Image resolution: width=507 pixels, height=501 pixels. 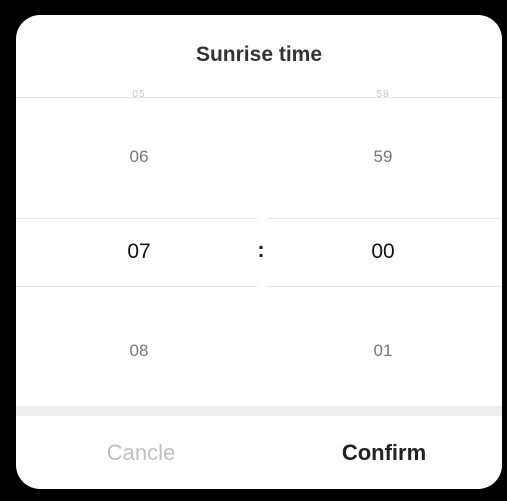 What do you see at coordinates (259, 54) in the screenshot?
I see `dialog-title: Sunrise time` at bounding box center [259, 54].